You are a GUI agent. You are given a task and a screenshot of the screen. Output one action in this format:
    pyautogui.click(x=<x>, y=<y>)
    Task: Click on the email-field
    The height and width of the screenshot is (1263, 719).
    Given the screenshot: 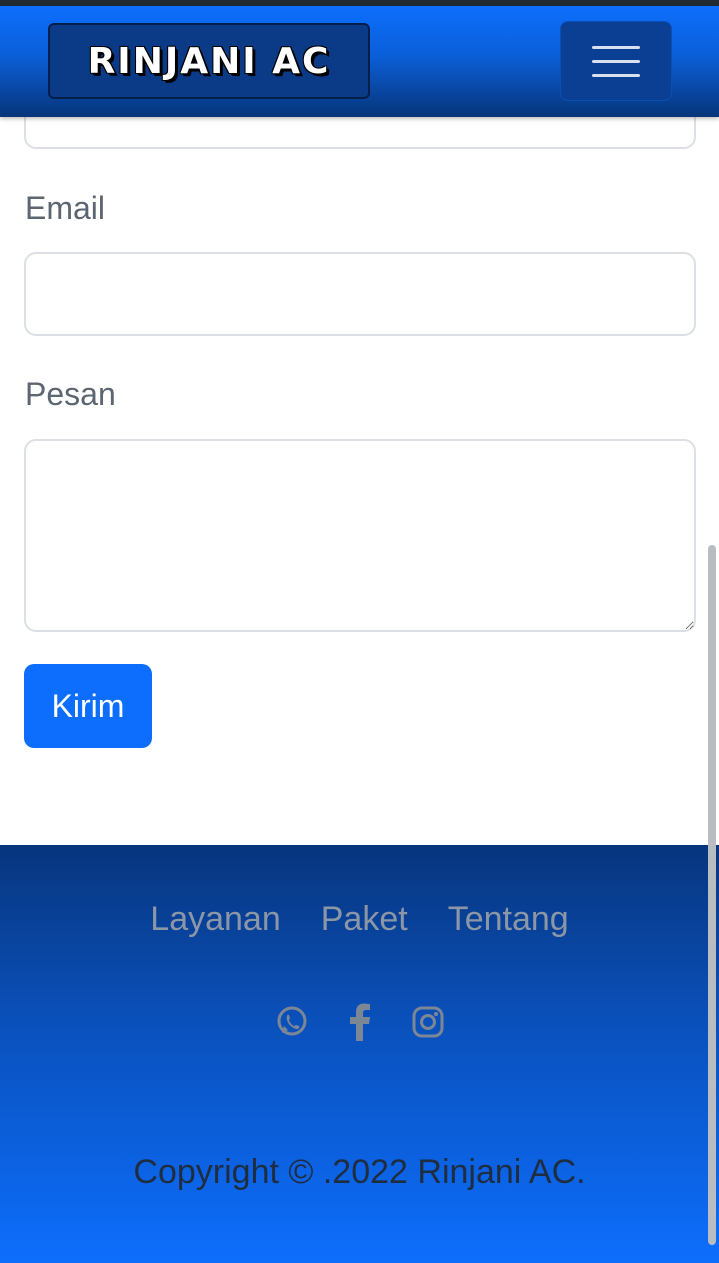 What is the action you would take?
    pyautogui.click(x=360, y=294)
    